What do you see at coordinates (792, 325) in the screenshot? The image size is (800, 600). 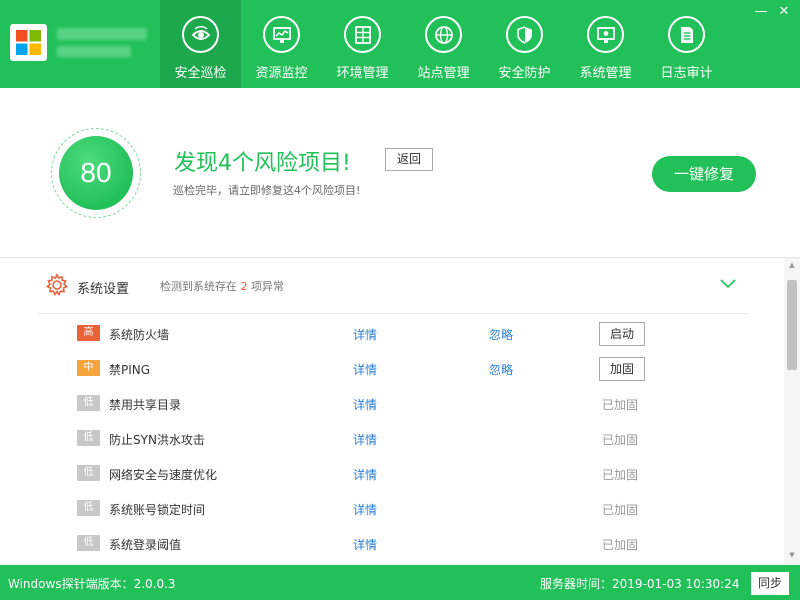 I see `scrollbar-thumb` at bounding box center [792, 325].